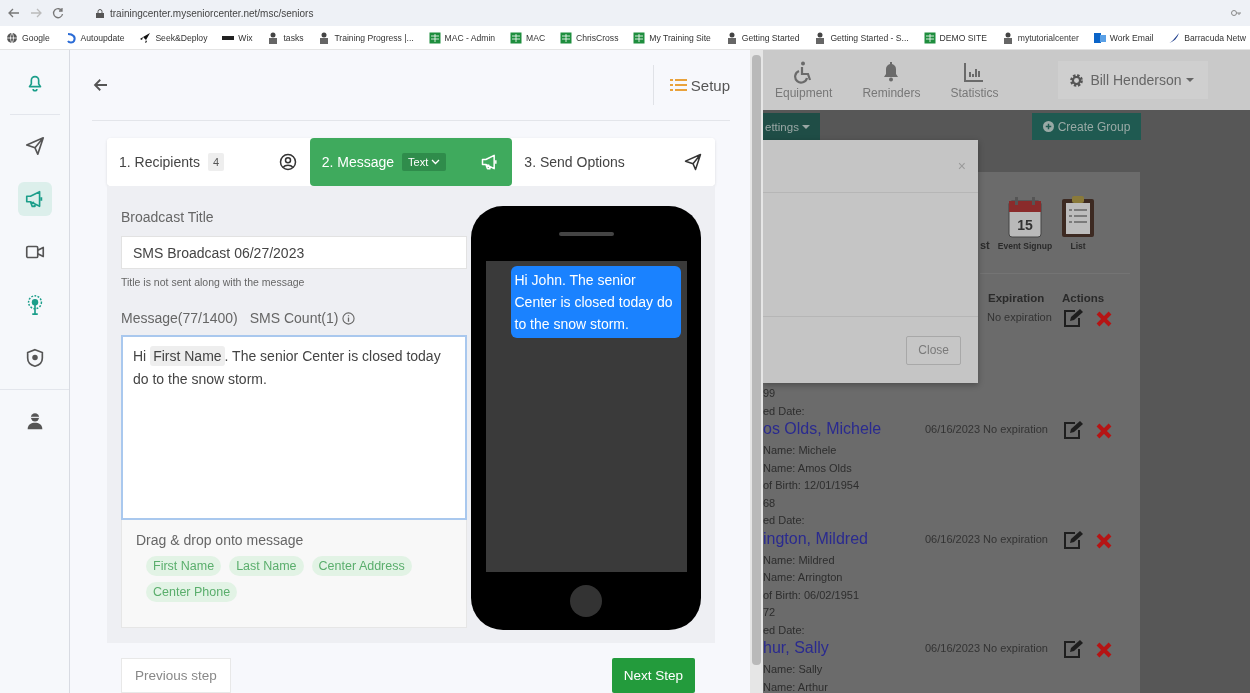 The image size is (1250, 693). What do you see at coordinates (586, 234) in the screenshot?
I see `speaker-slot` at bounding box center [586, 234].